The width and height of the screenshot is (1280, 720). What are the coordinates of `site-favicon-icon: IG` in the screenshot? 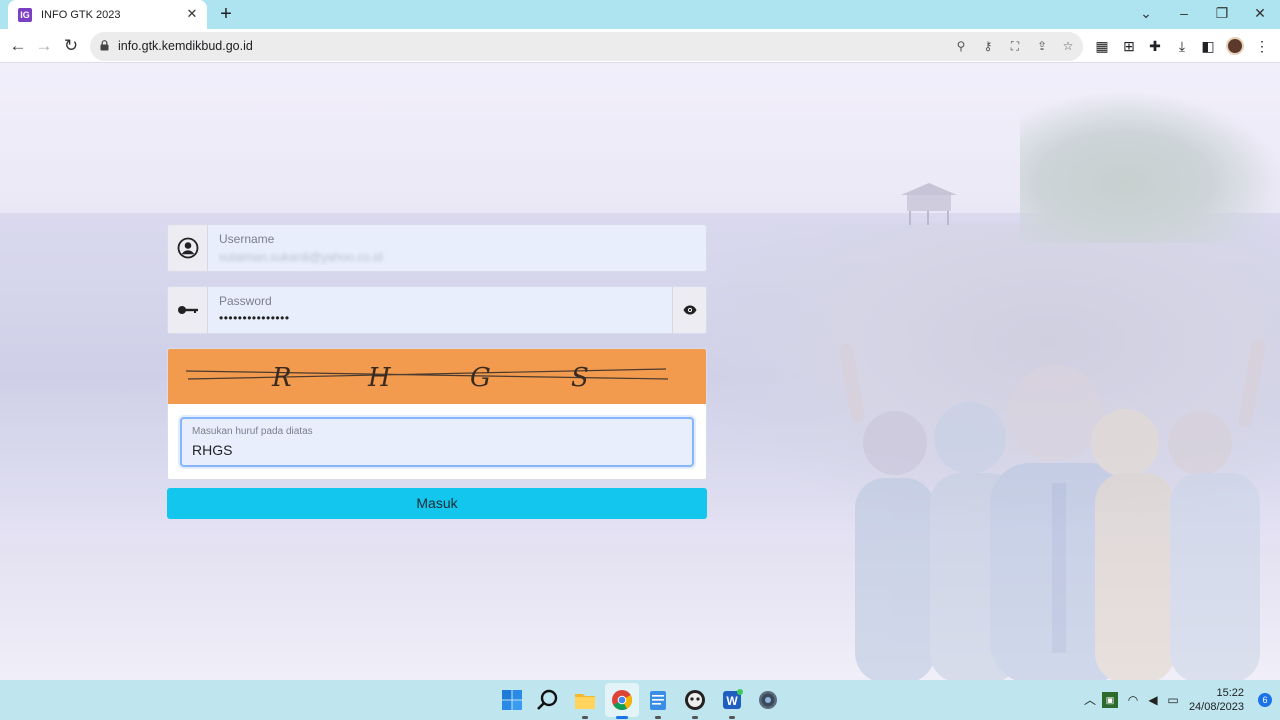 It's located at (25, 14).